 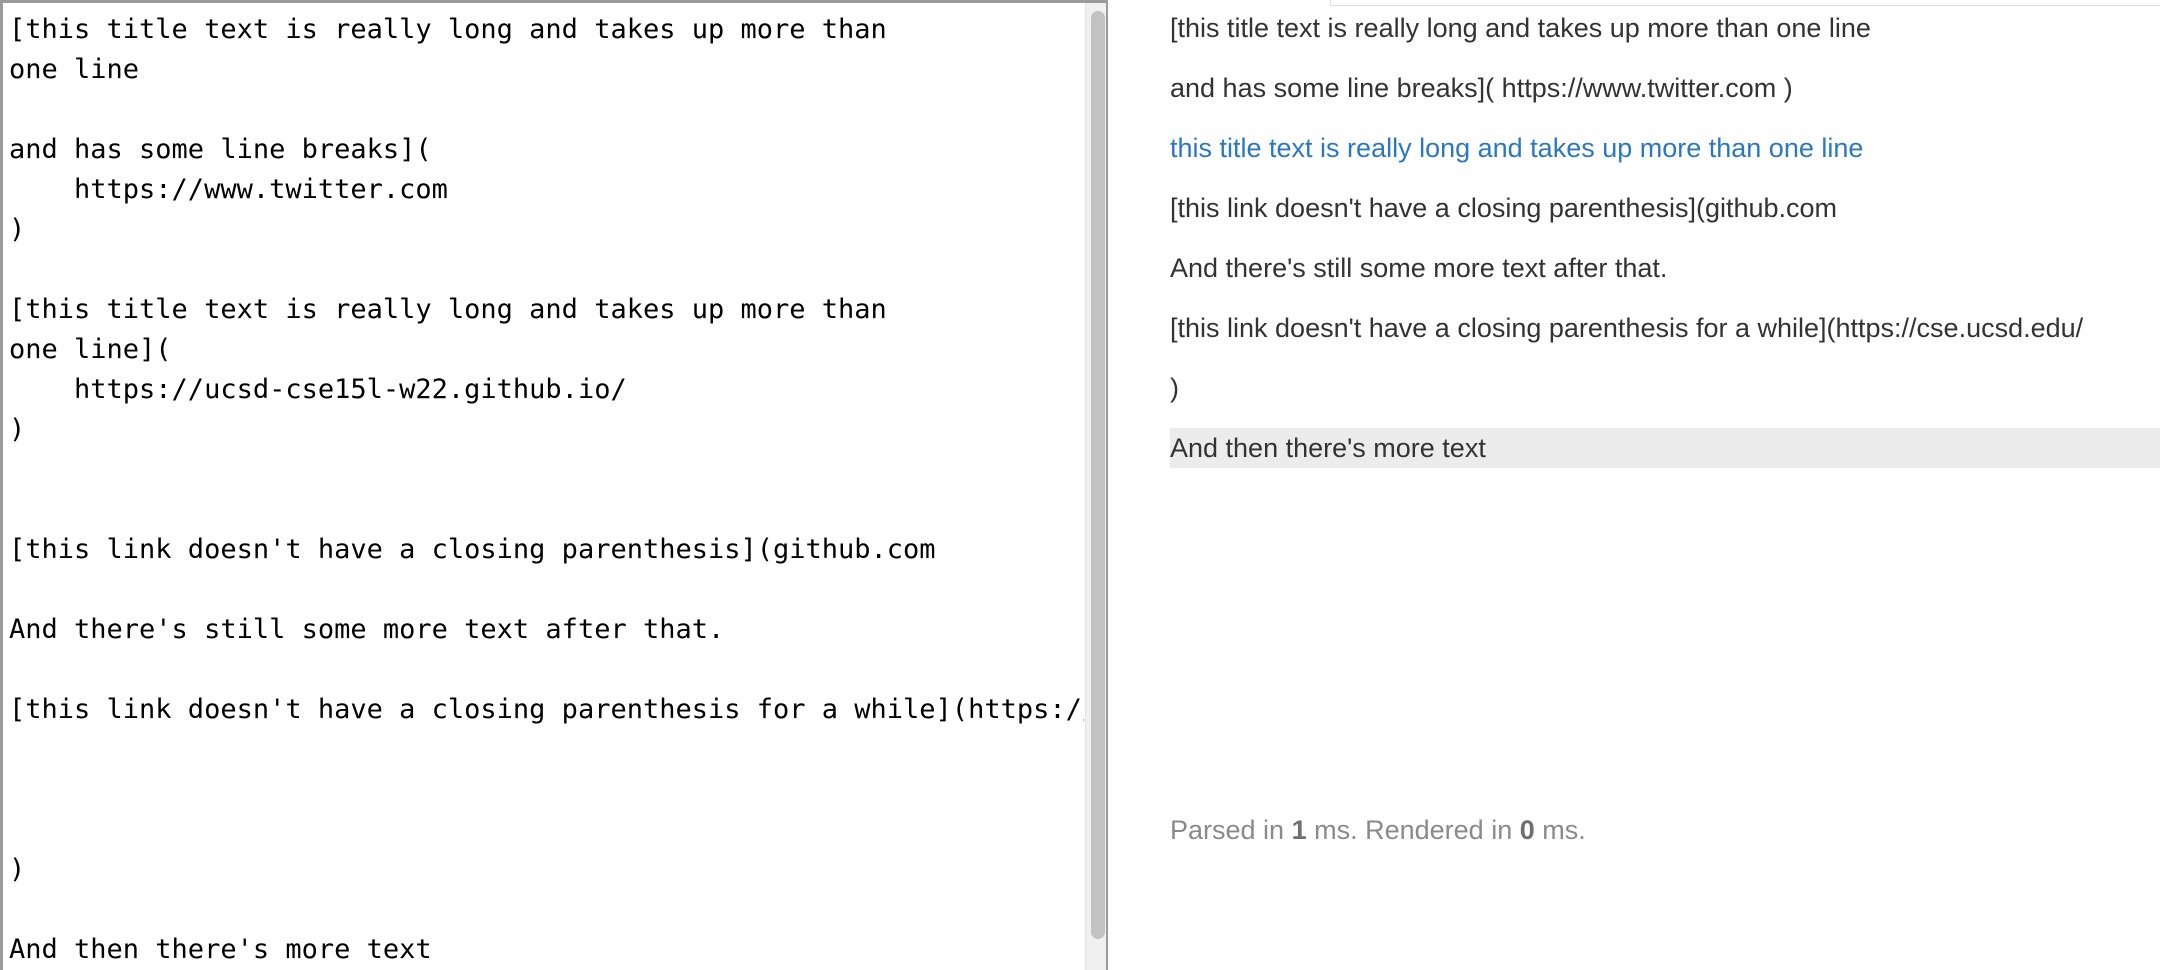 I want to click on preview-top-divider, so click(x=1745, y=3).